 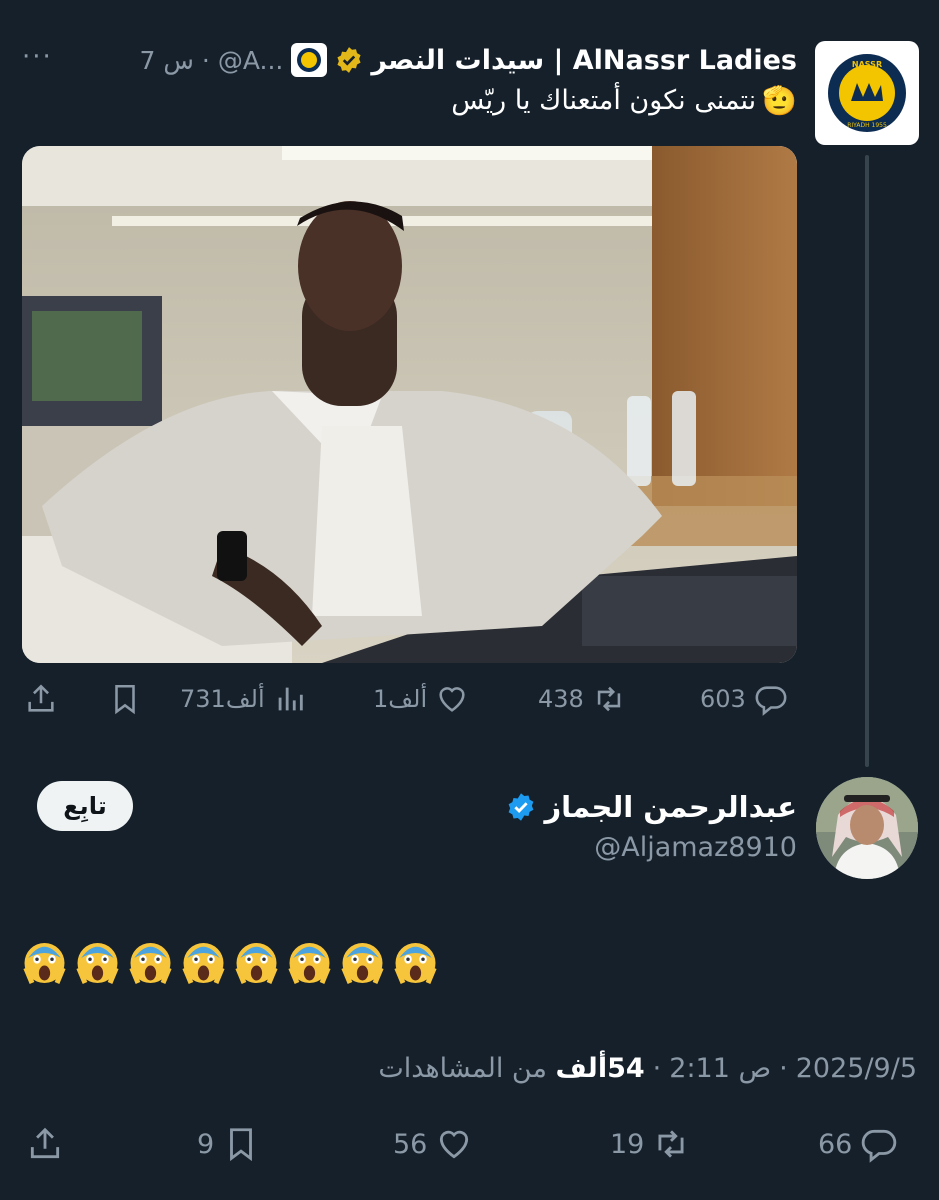 I want to click on reply-count: 66, so click(x=835, y=1144).